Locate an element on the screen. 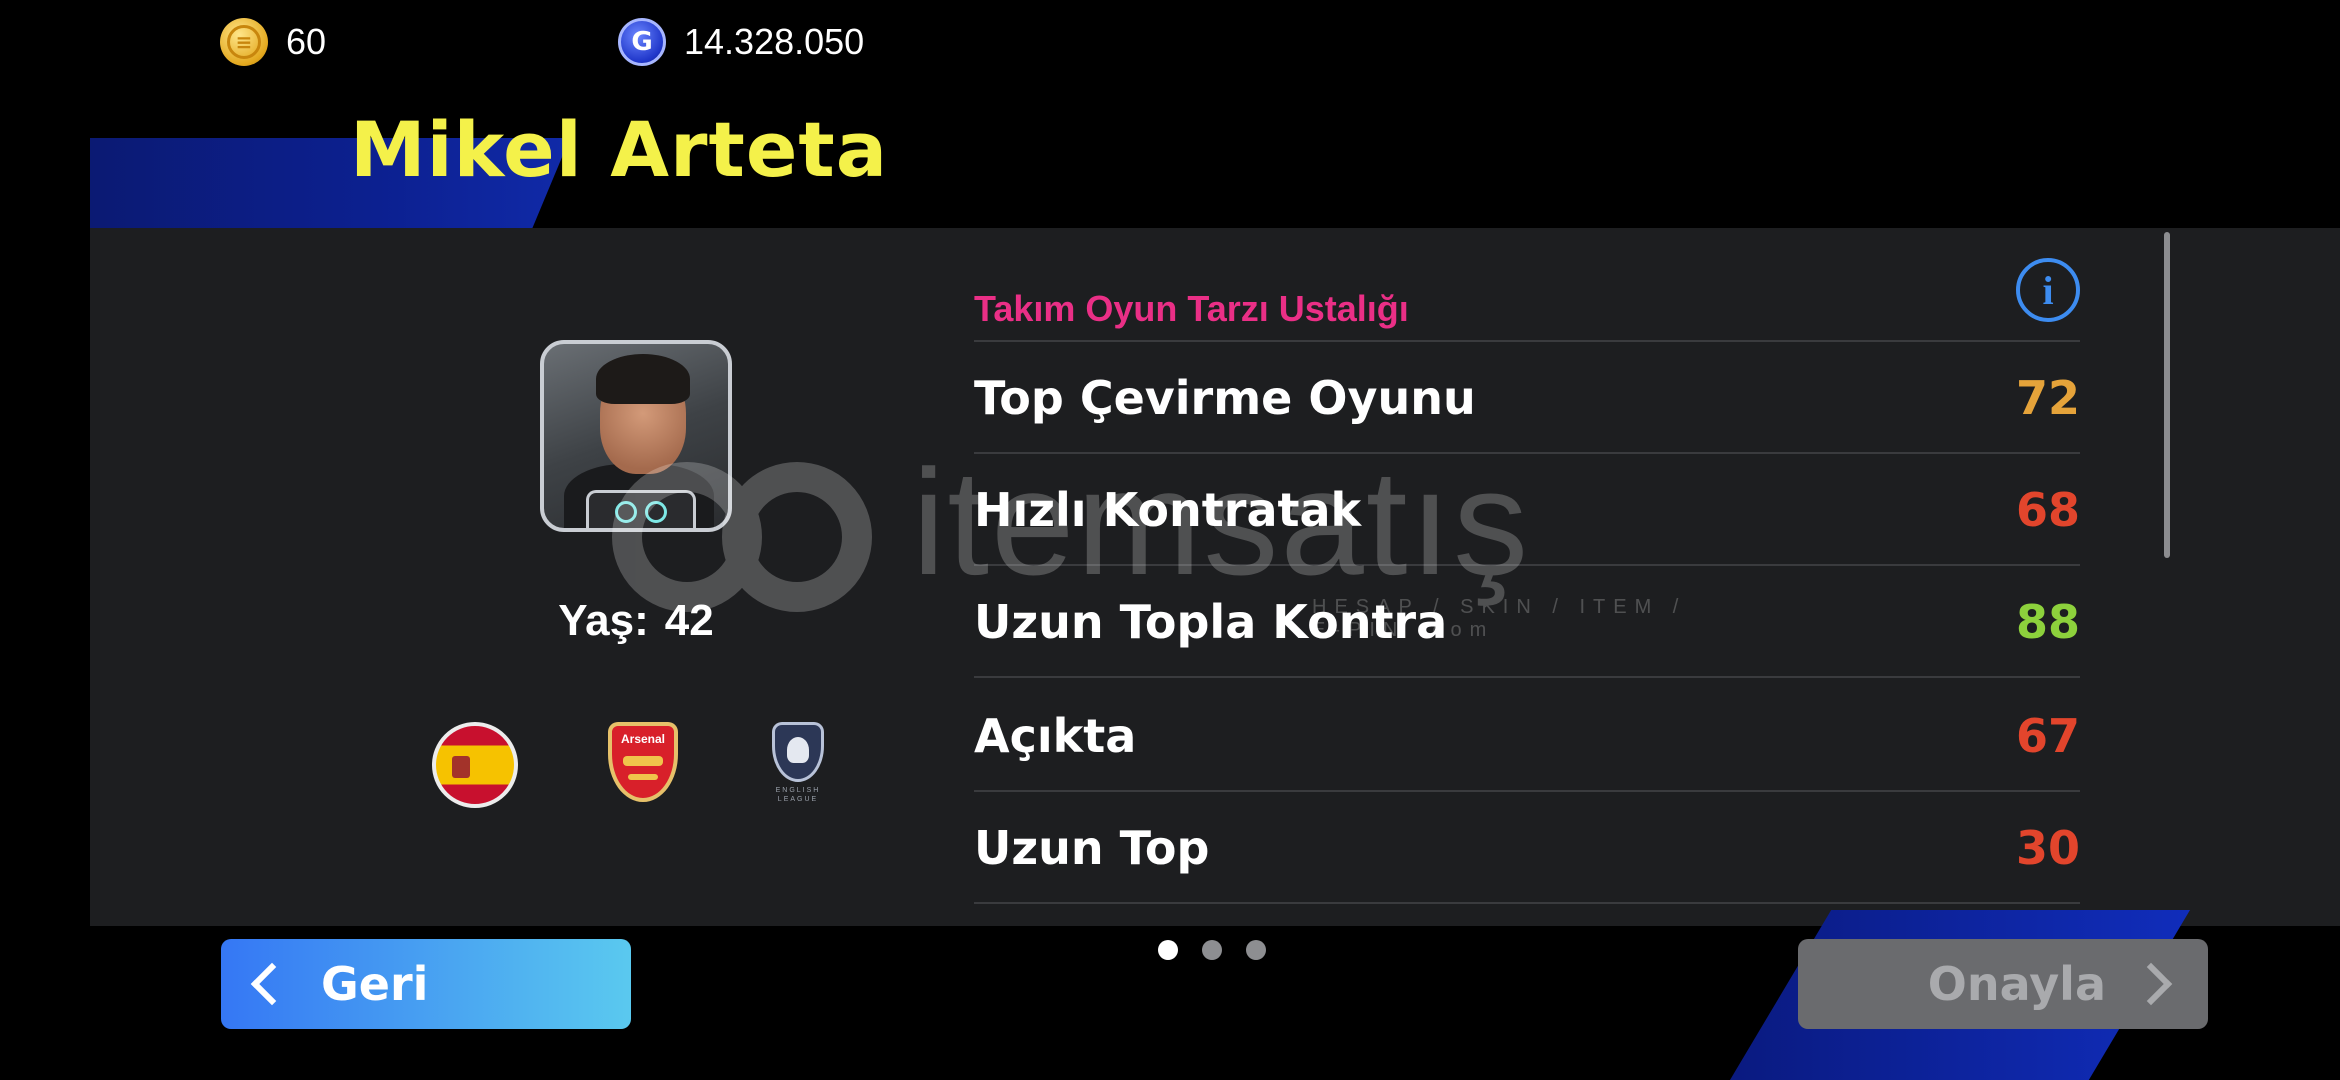 This screenshot has height=1080, width=2340. gp-coin-icon: G is located at coordinates (642, 42).